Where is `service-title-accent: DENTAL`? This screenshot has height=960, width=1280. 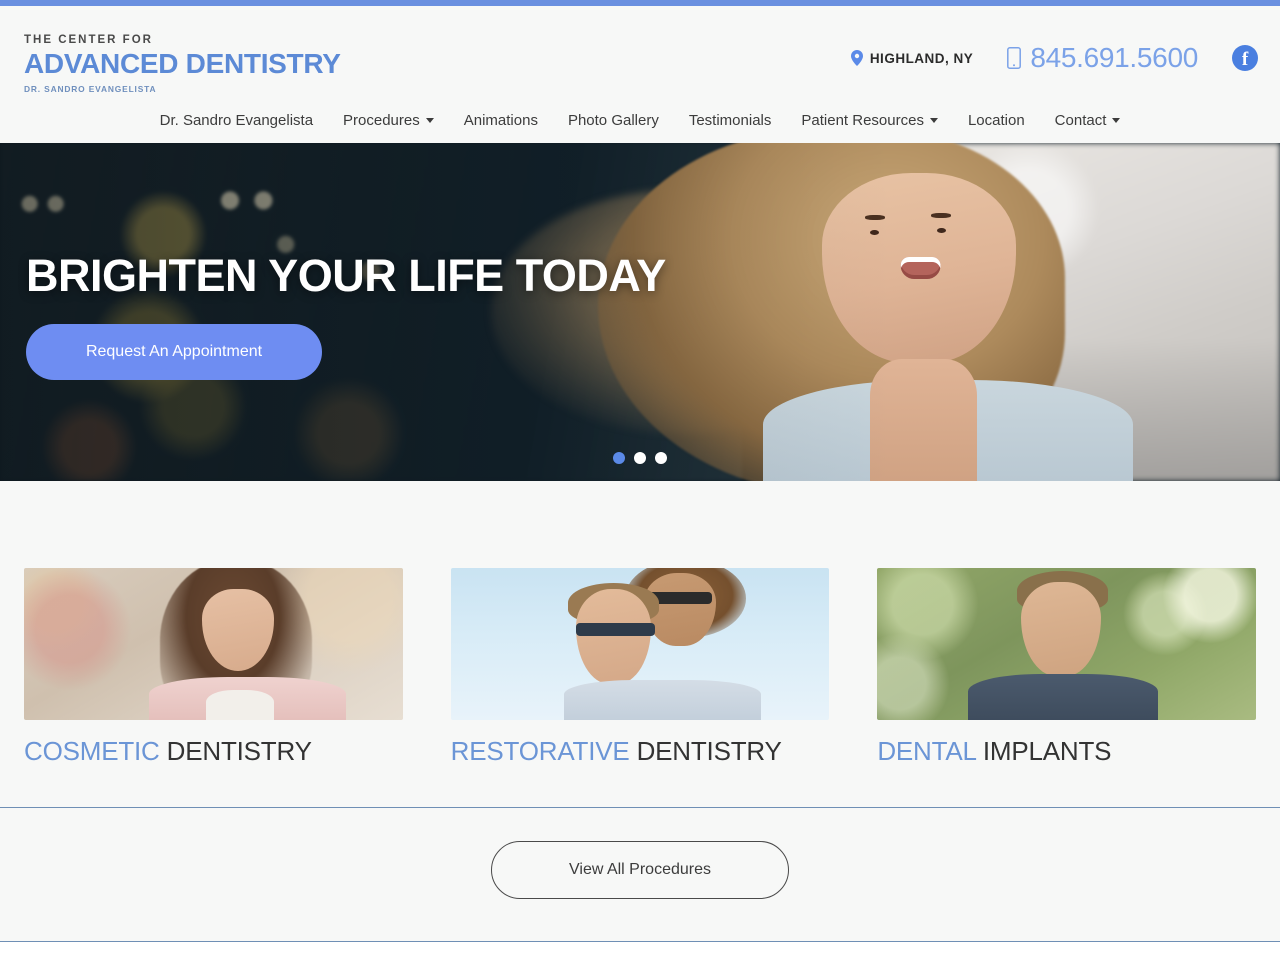
service-title-accent: DENTAL is located at coordinates (926, 751).